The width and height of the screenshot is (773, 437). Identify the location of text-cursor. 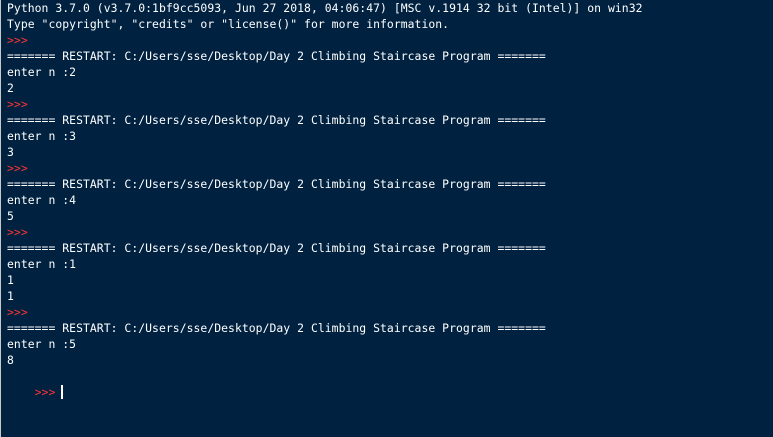
(62, 392).